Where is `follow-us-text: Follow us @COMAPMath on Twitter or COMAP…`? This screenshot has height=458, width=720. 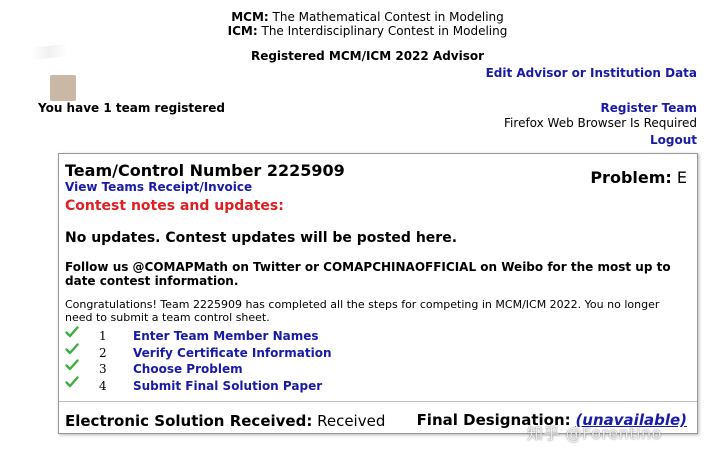 follow-us-text: Follow us @COMAPMath on Twitter or COMAP… is located at coordinates (368, 274).